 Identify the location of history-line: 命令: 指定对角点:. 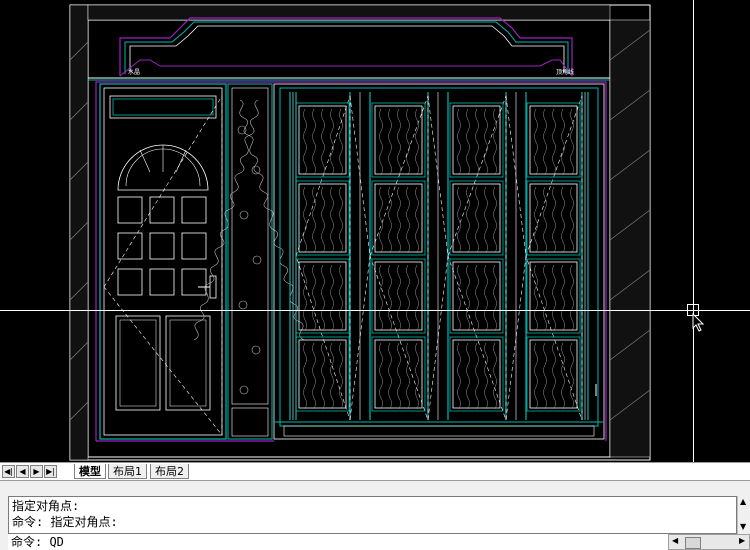
(65, 522).